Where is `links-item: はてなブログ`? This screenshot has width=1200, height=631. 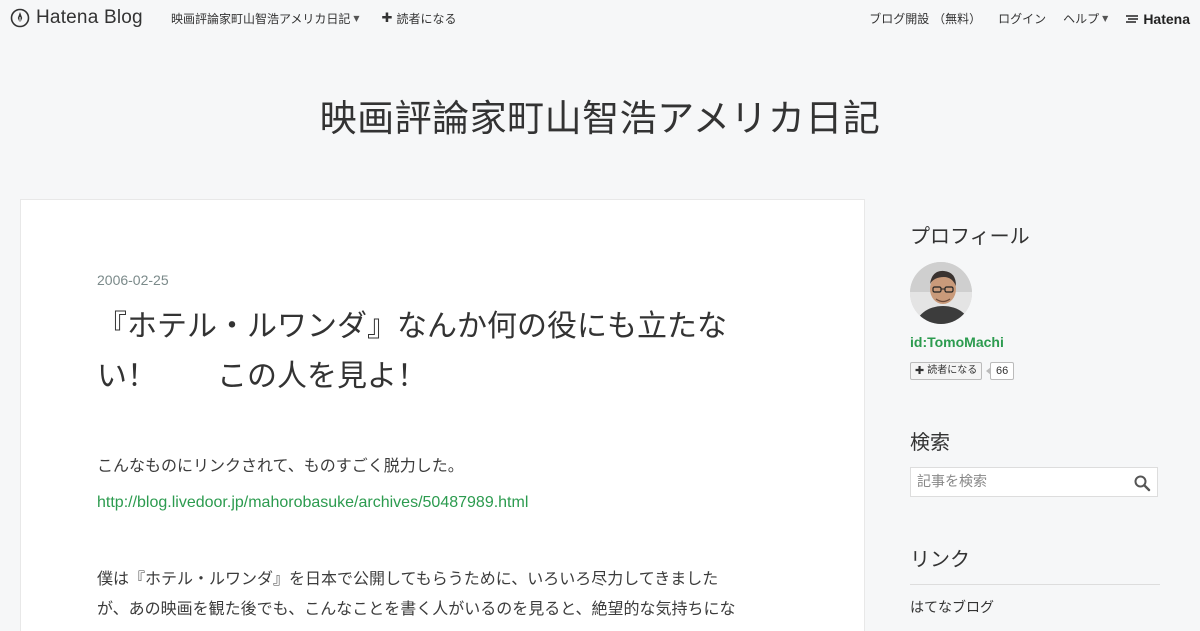 links-item: はてなブログ is located at coordinates (1035, 606).